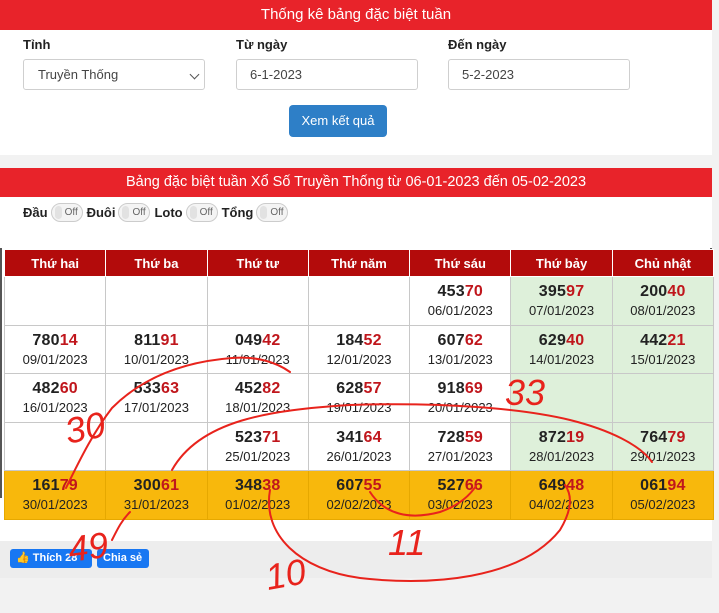 This screenshot has height=613, width=719. I want to click on to-date-field: Đến ngày 5-2-2023, so click(539, 63).